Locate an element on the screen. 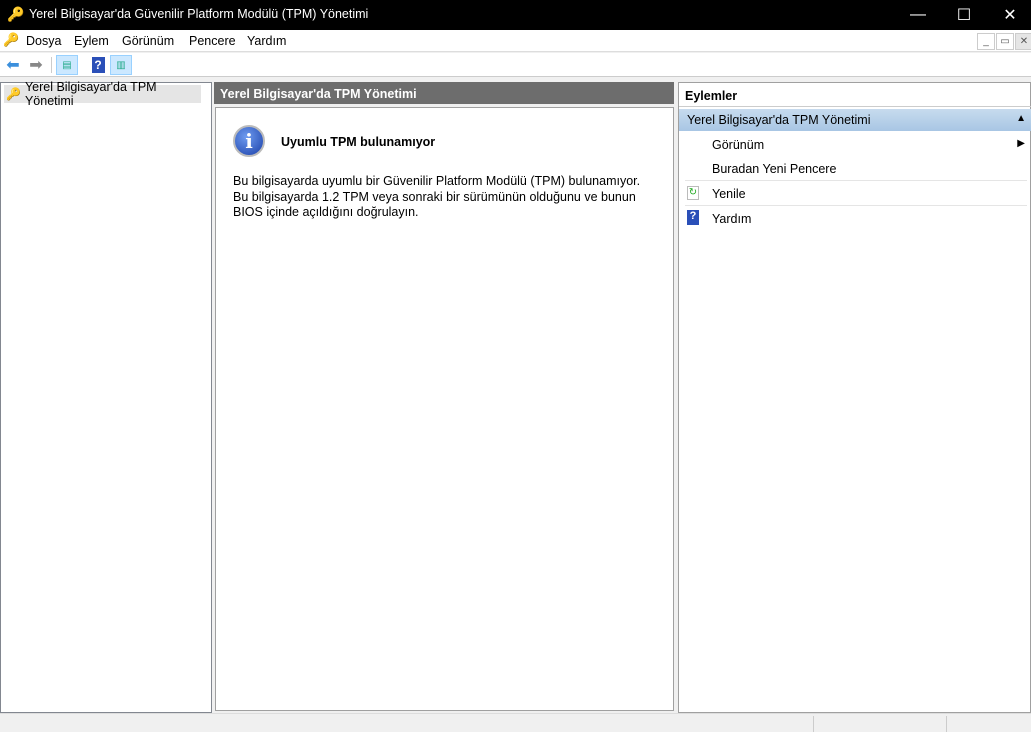 The height and width of the screenshot is (732, 1031). show-hide-tree-icon: ▤ is located at coordinates (67, 65).